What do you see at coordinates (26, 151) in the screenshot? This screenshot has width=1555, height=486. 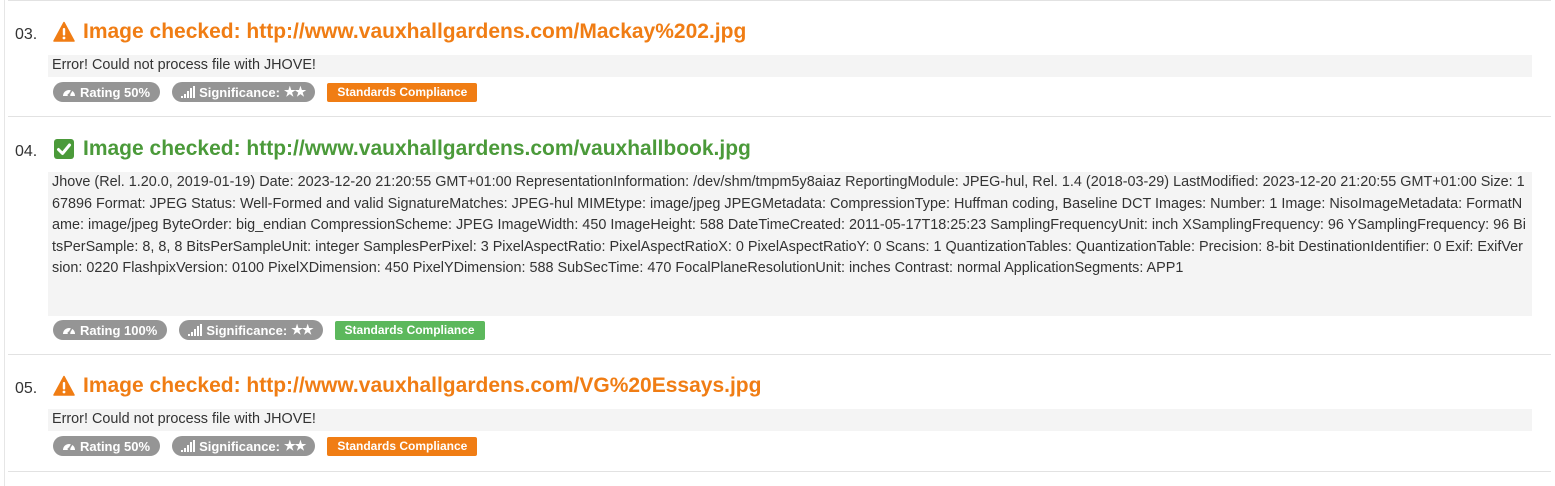 I see `entry-number: 04.` at bounding box center [26, 151].